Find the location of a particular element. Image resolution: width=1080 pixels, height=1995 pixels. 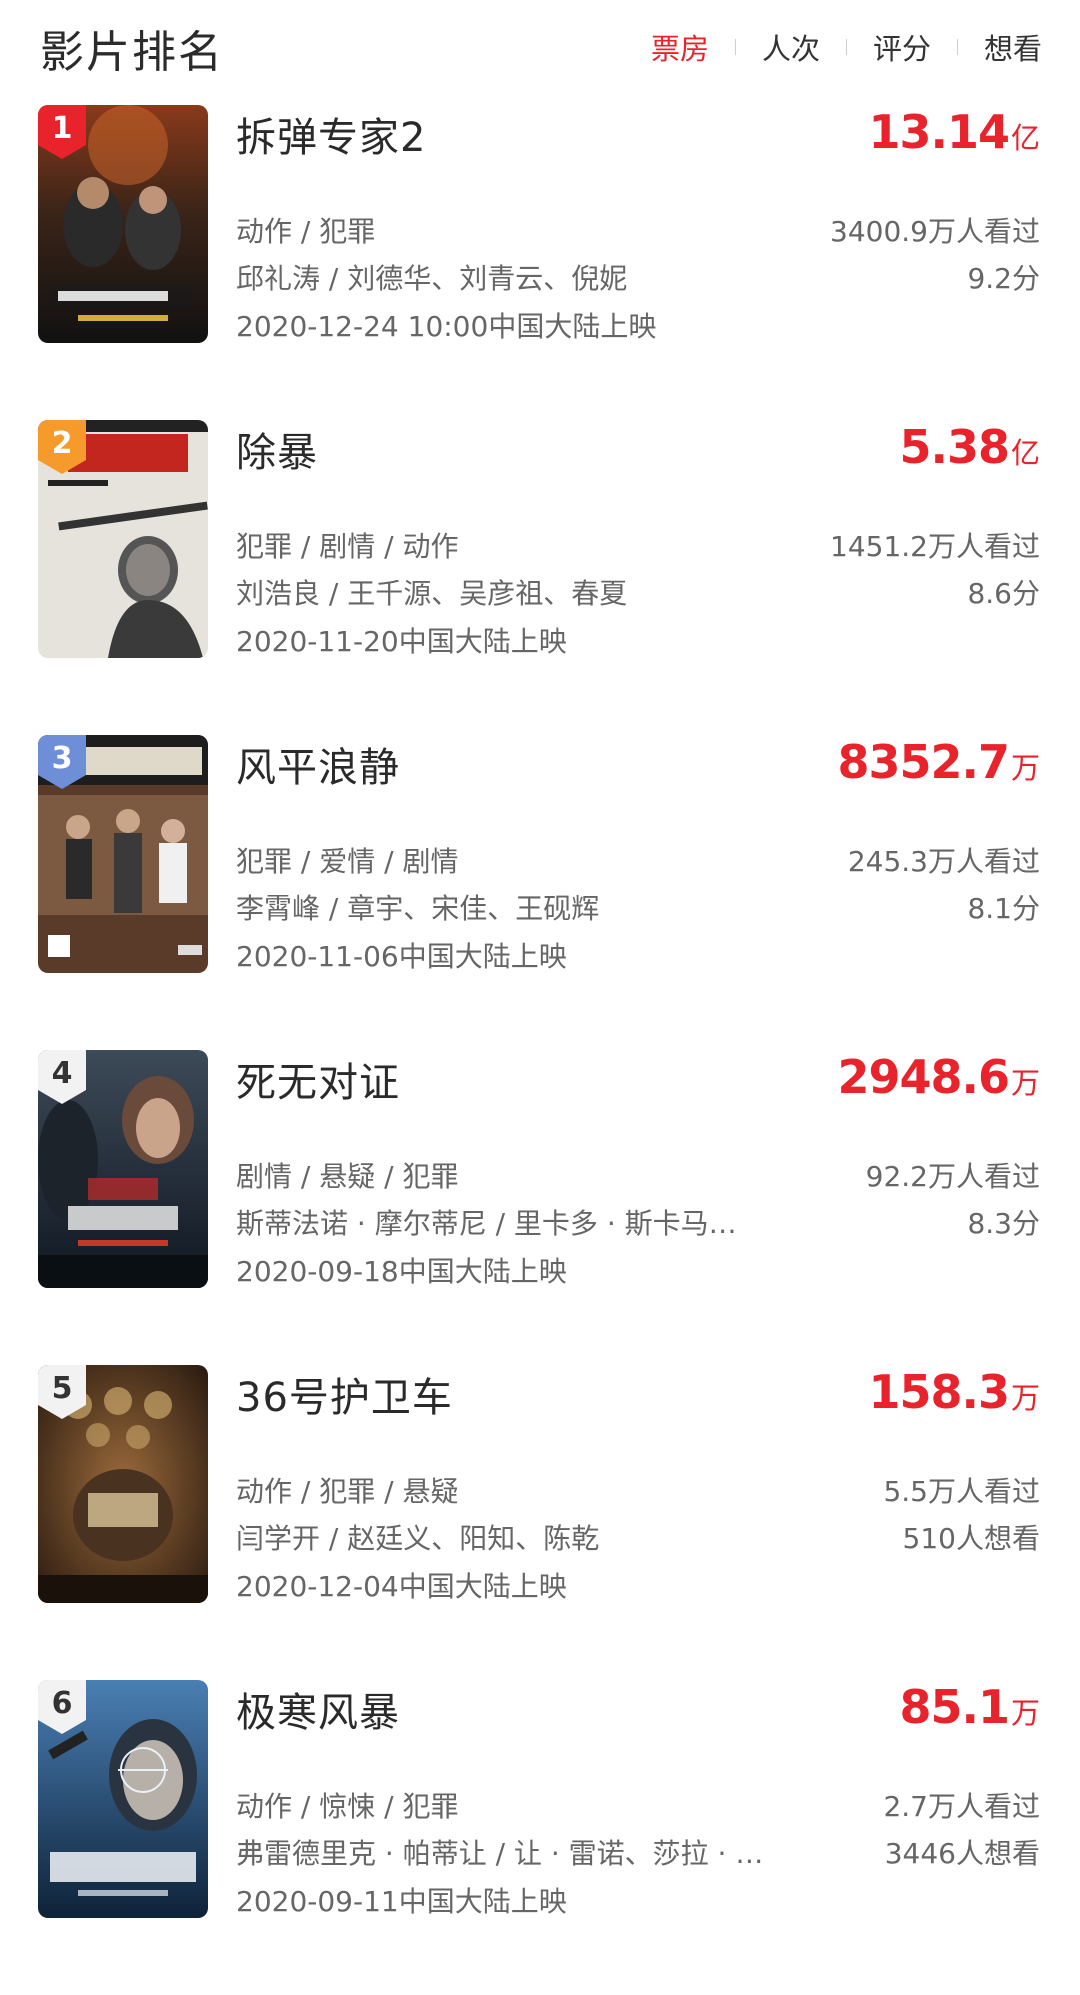

box-office: 8352.7万 is located at coordinates (938, 762).